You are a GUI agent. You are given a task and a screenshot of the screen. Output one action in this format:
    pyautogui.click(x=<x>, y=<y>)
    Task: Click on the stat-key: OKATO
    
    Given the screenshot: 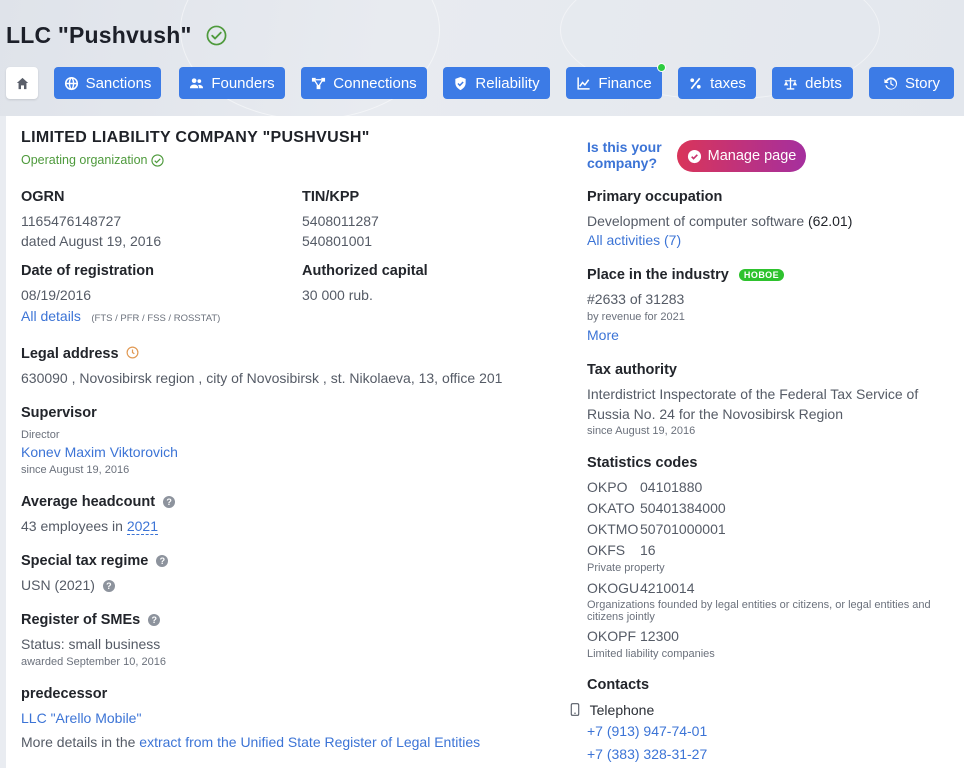 What is the action you would take?
    pyautogui.click(x=611, y=508)
    